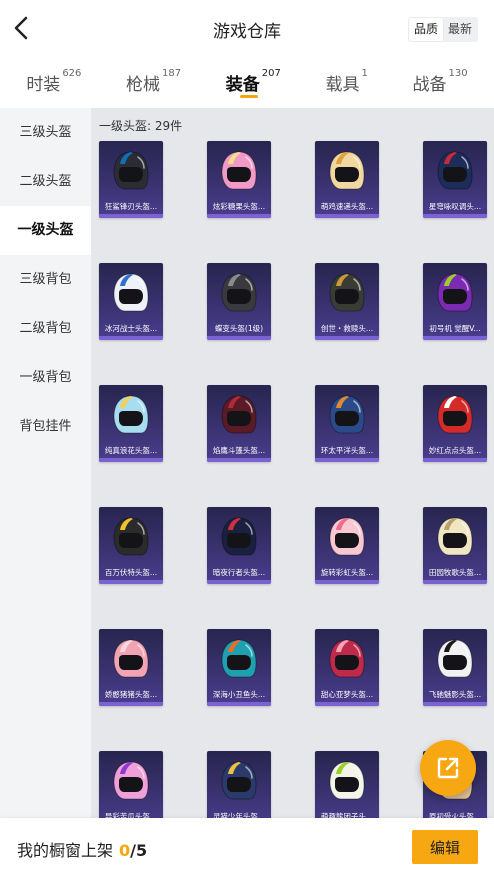 This screenshot has width=494, height=875. Describe the element at coordinates (242, 85) in the screenshot. I see `tab-label: 装备` at that location.